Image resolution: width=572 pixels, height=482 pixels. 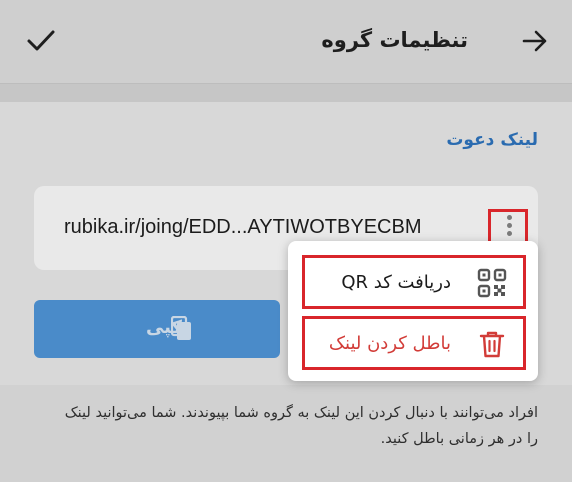 What do you see at coordinates (394, 40) in the screenshot?
I see `page-title: تنظیمات گروه` at bounding box center [394, 40].